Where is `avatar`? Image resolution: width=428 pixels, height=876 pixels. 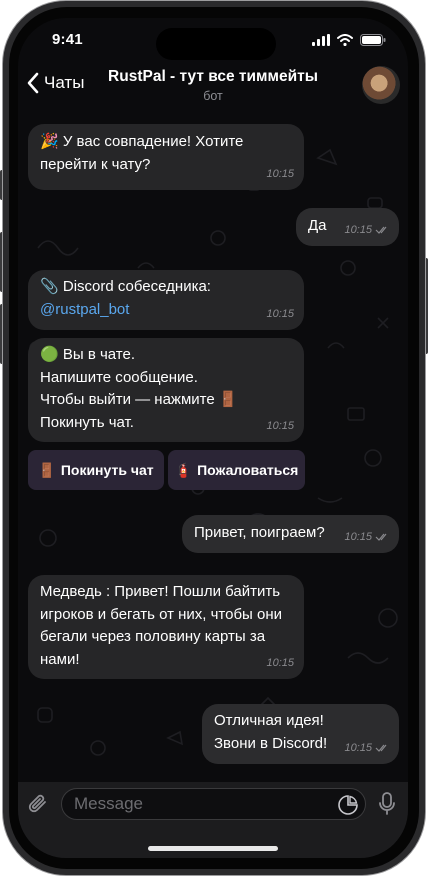 avatar is located at coordinates (381, 85).